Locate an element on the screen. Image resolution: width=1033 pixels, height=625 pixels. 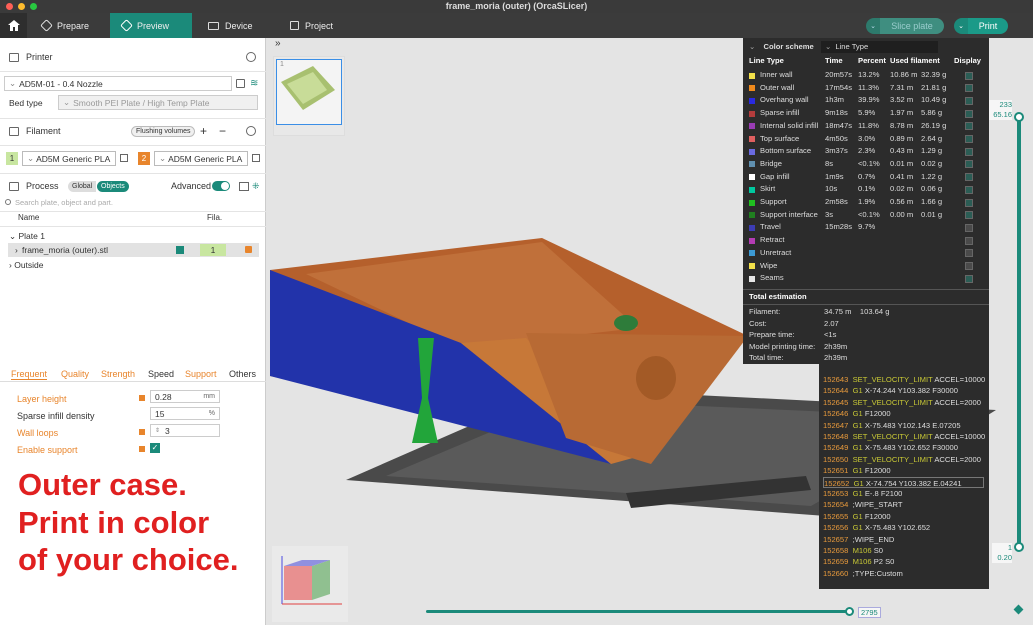
tab-preview: Preview is located at coordinates (151, 25).